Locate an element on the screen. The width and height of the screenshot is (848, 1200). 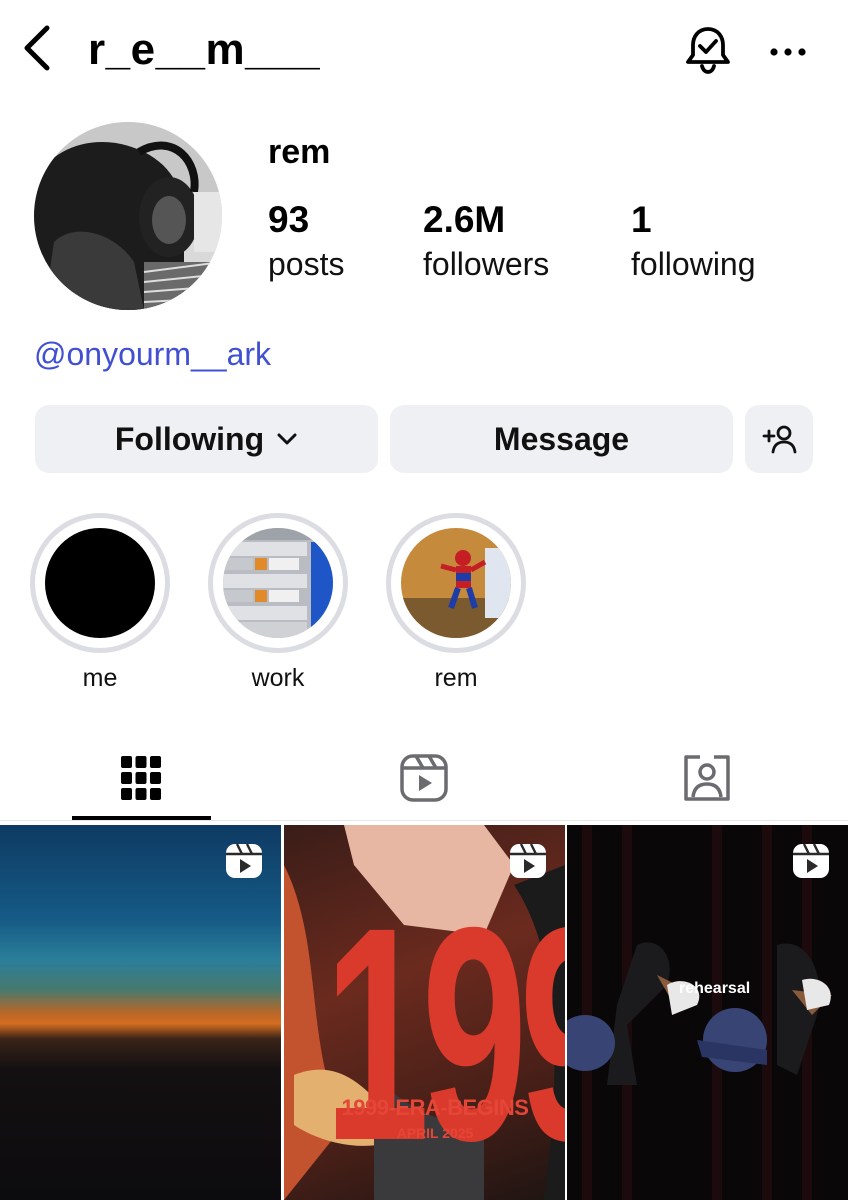
reels-icon is located at coordinates (424, 778).